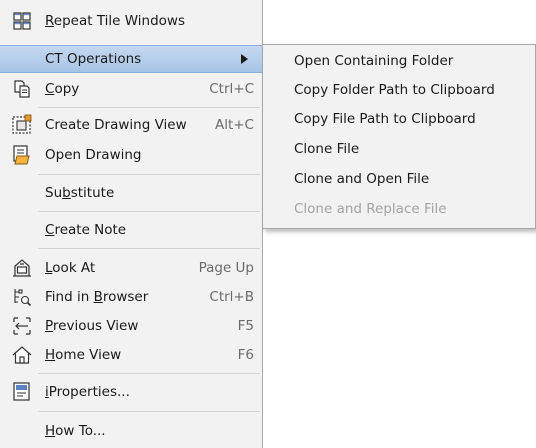 The image size is (536, 448). Describe the element at coordinates (22, 392) in the screenshot. I see `iproperties-icon` at that location.